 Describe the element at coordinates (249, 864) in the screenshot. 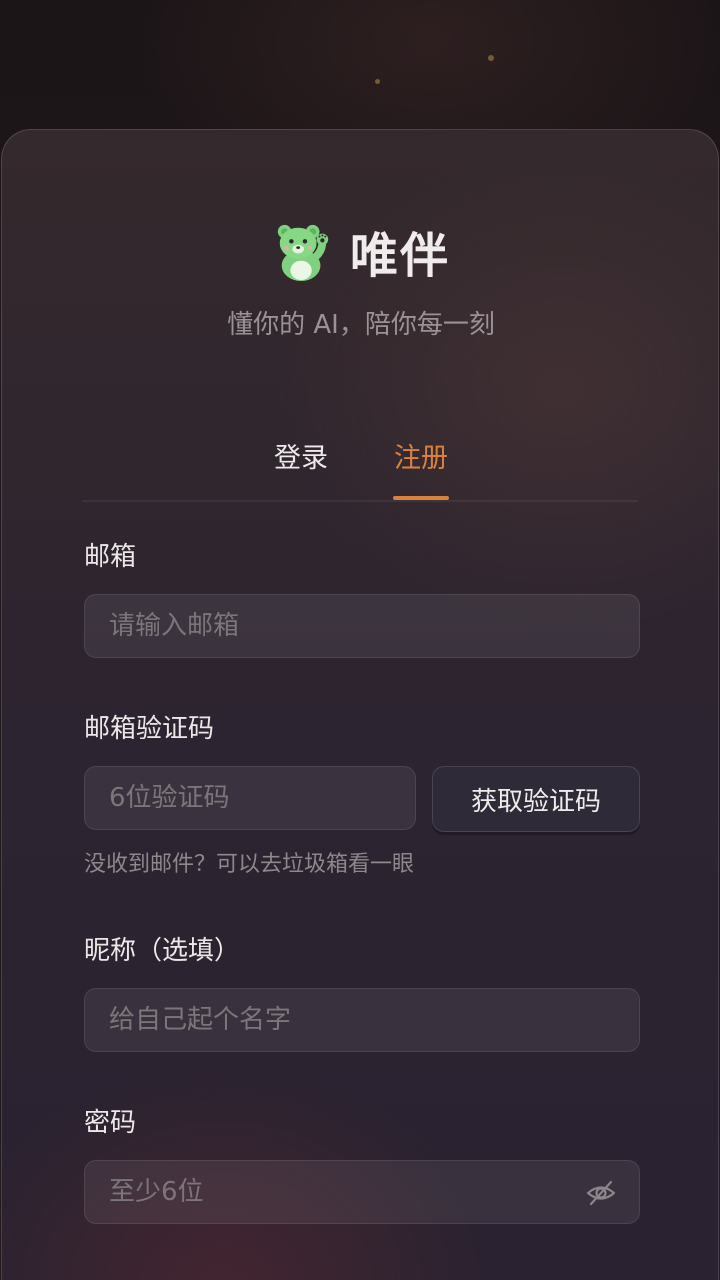

I see `spam-folder-hint: 没收到邮件？可以去垃圾箱看一眼` at that location.